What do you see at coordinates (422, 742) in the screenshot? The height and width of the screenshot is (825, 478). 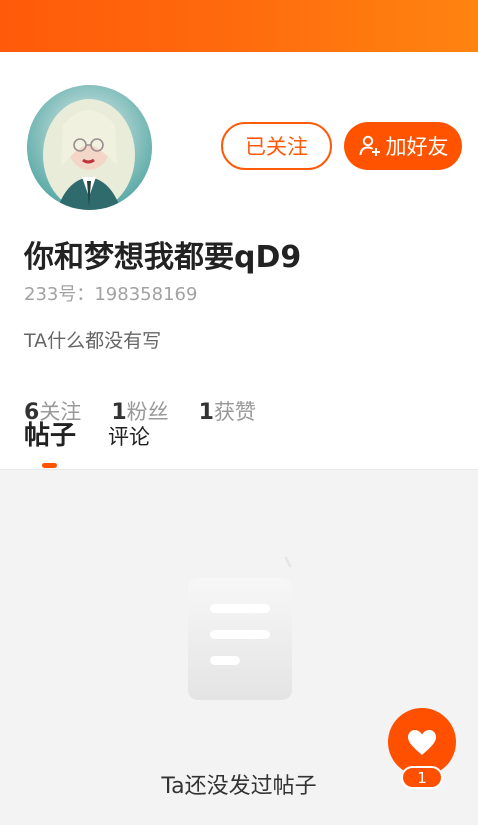 I see `heart-icon` at bounding box center [422, 742].